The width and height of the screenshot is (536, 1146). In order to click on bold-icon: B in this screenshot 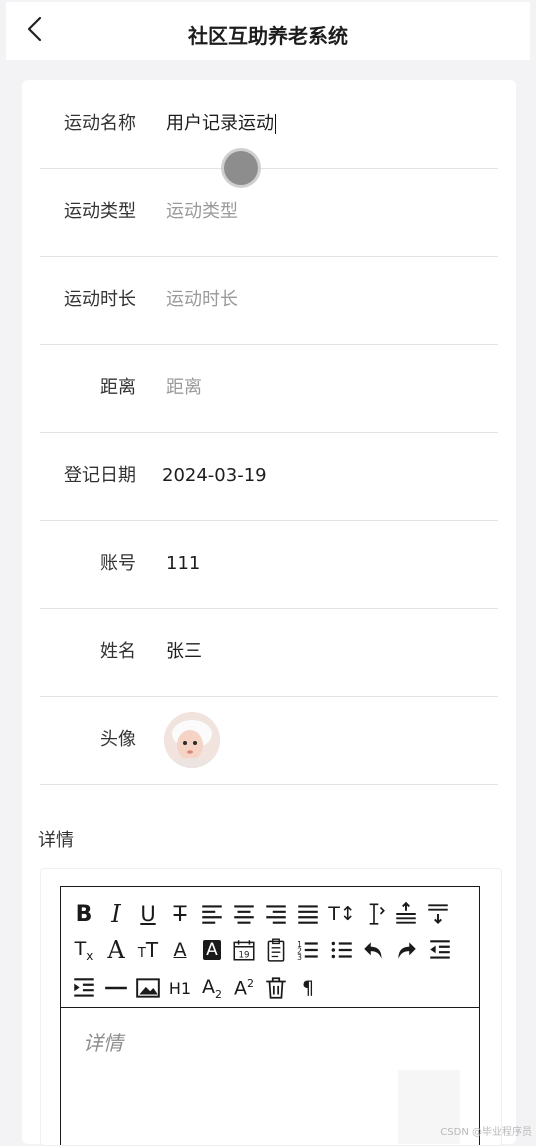, I will do `click(84, 914)`.